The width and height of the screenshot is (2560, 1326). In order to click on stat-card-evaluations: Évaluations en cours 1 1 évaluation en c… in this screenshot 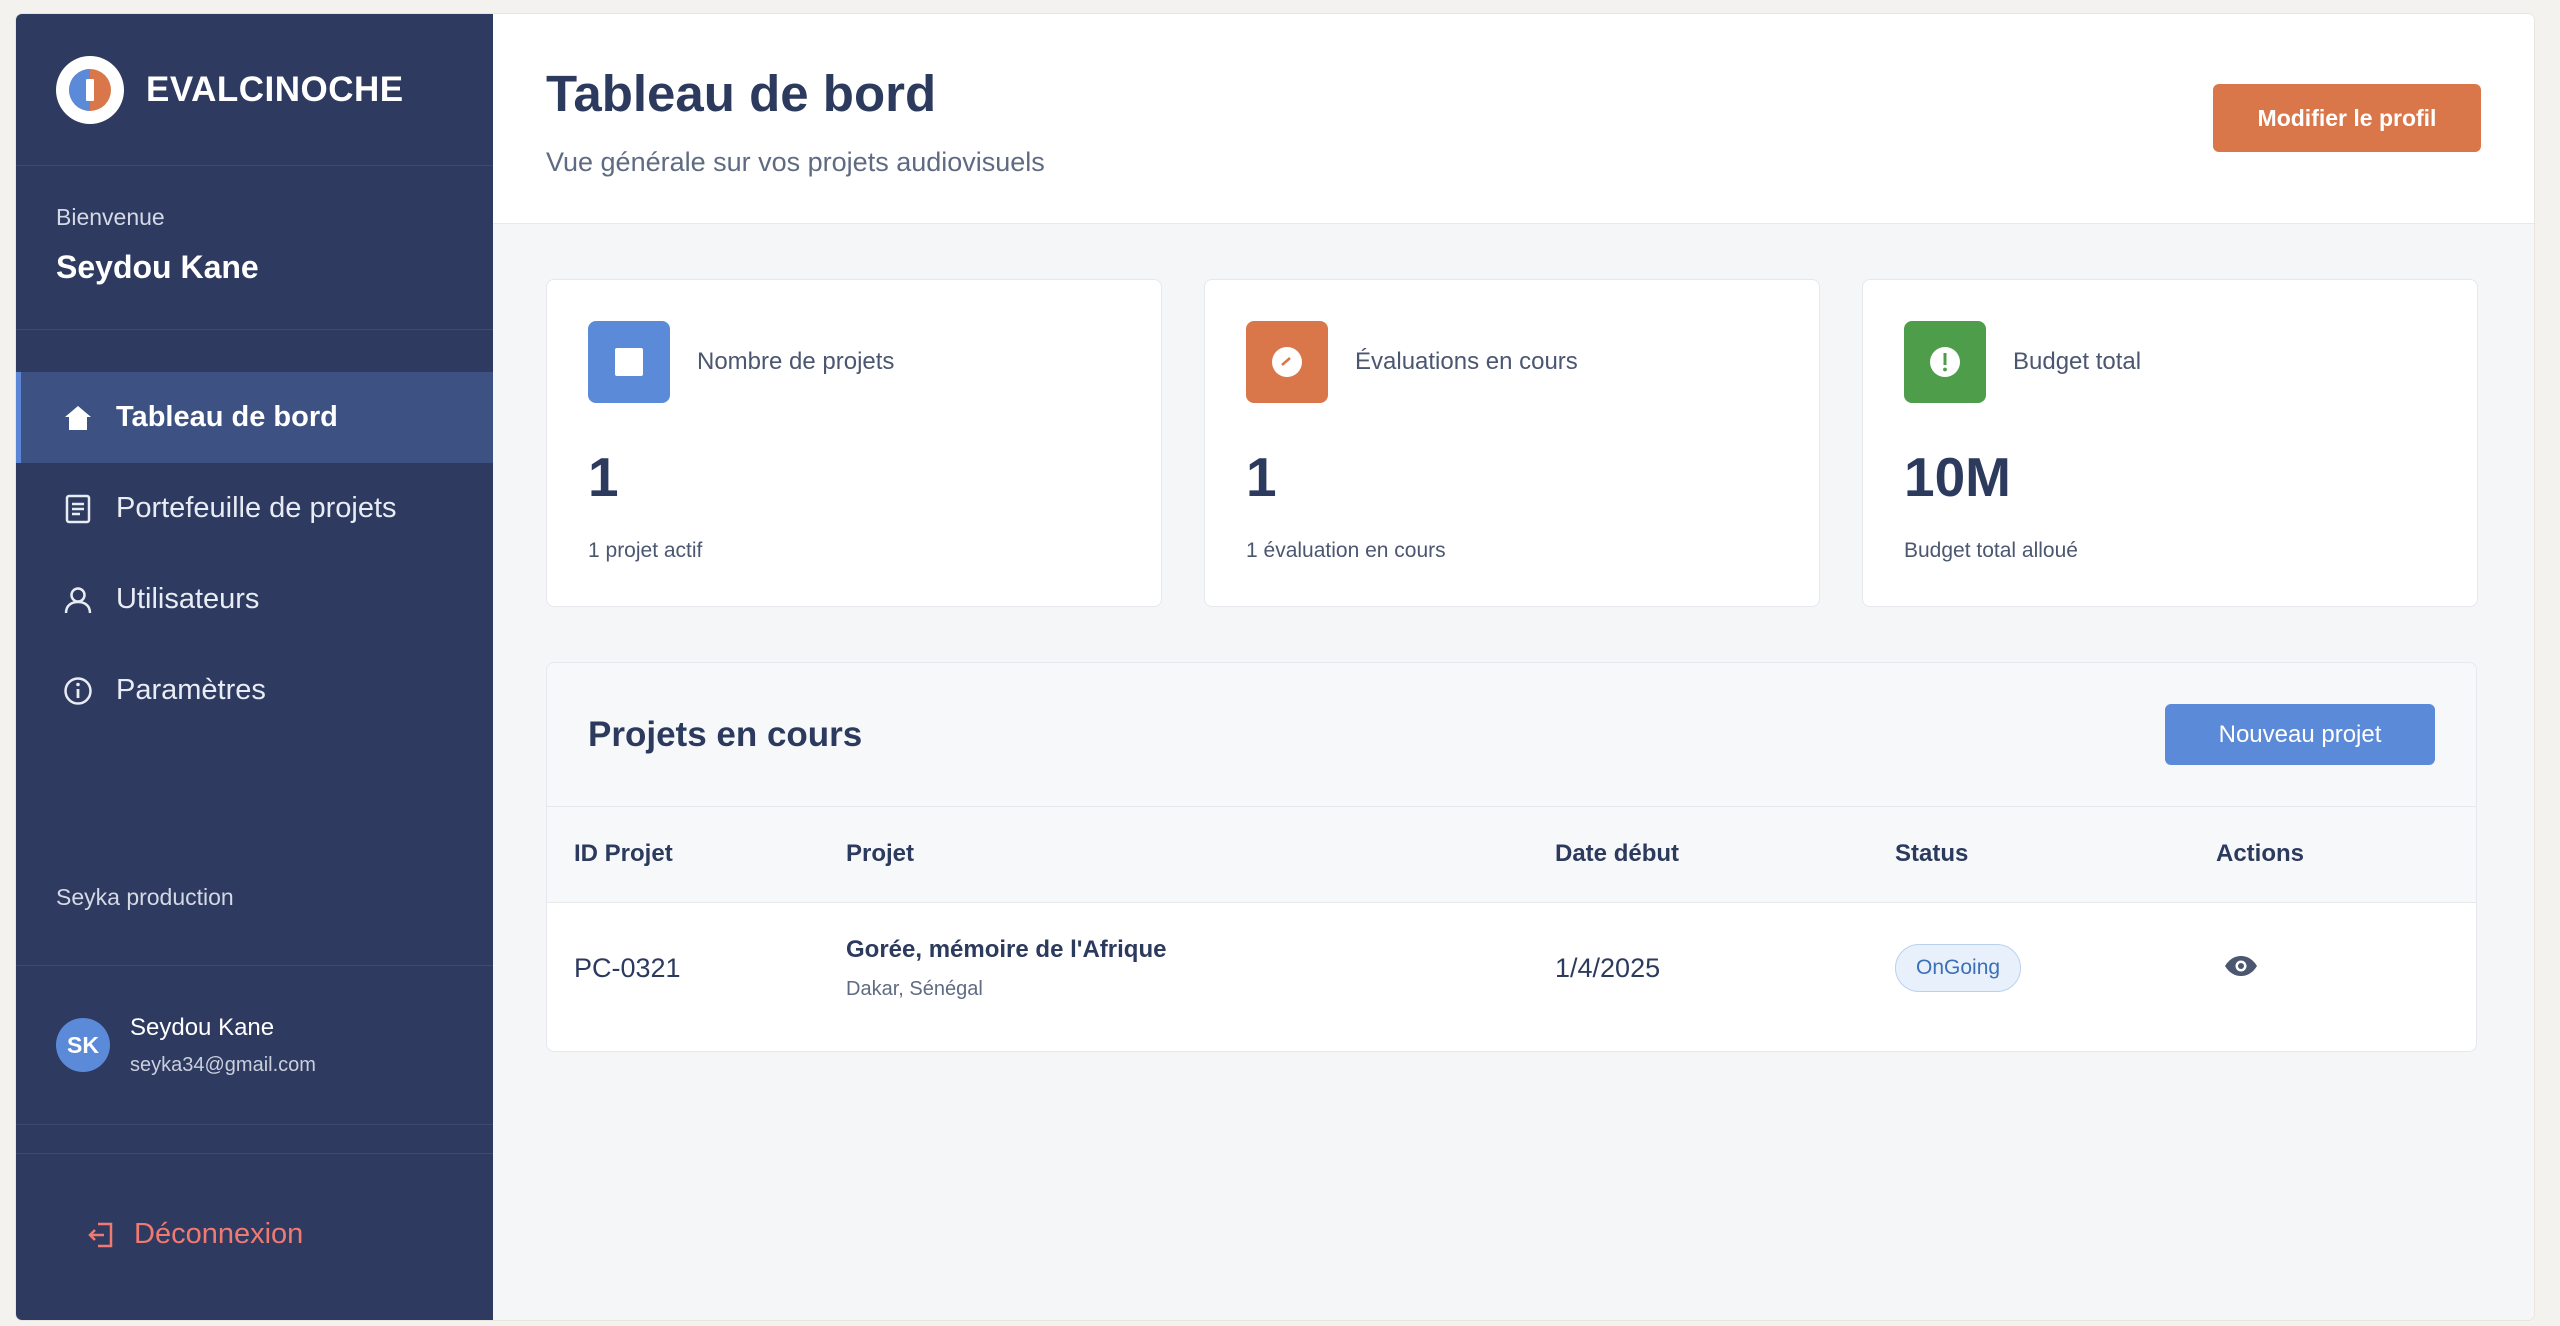, I will do `click(1512, 443)`.